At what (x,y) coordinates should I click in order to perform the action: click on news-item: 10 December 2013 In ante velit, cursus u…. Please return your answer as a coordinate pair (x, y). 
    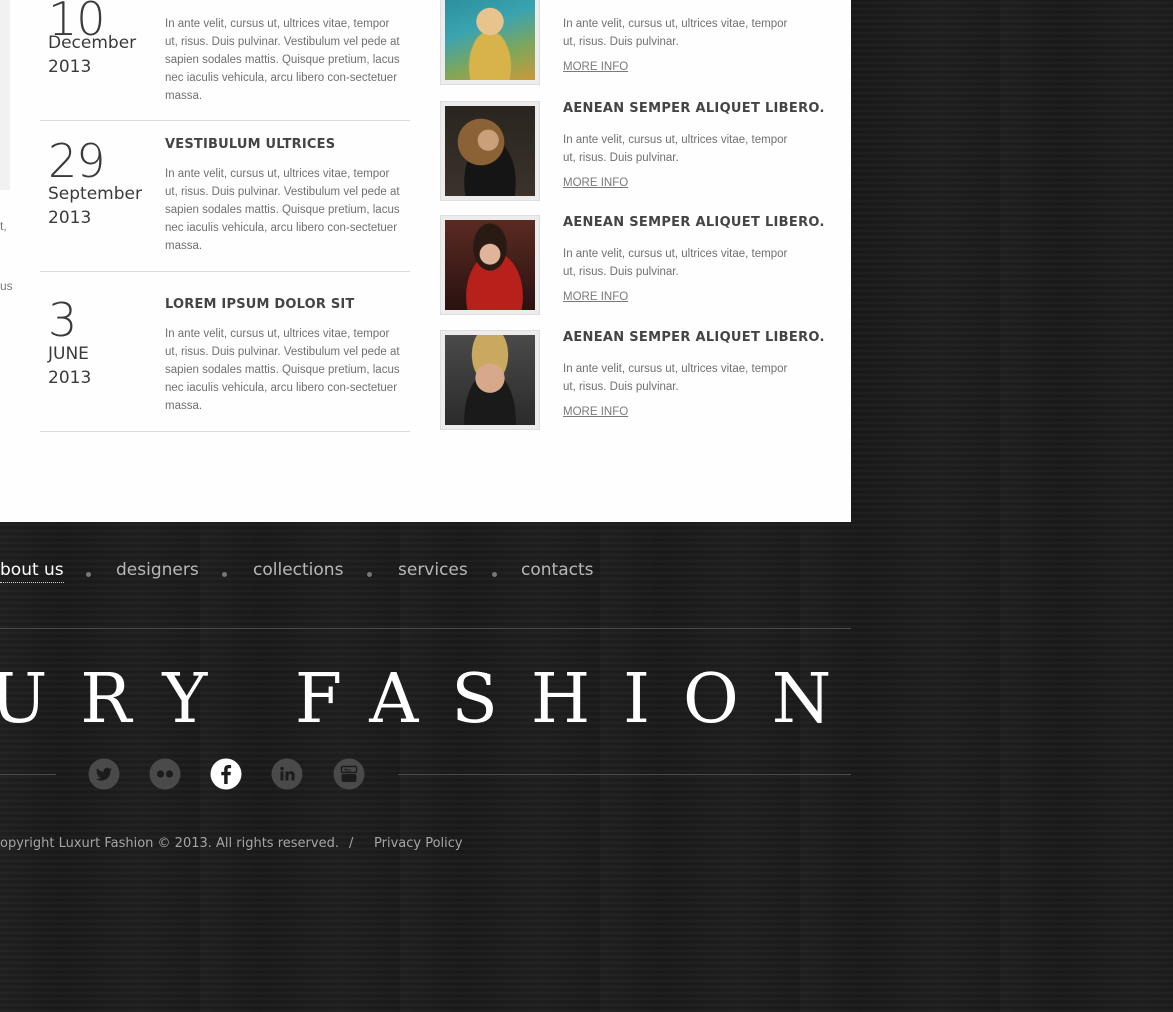
    Looking at the image, I should click on (225, 60).